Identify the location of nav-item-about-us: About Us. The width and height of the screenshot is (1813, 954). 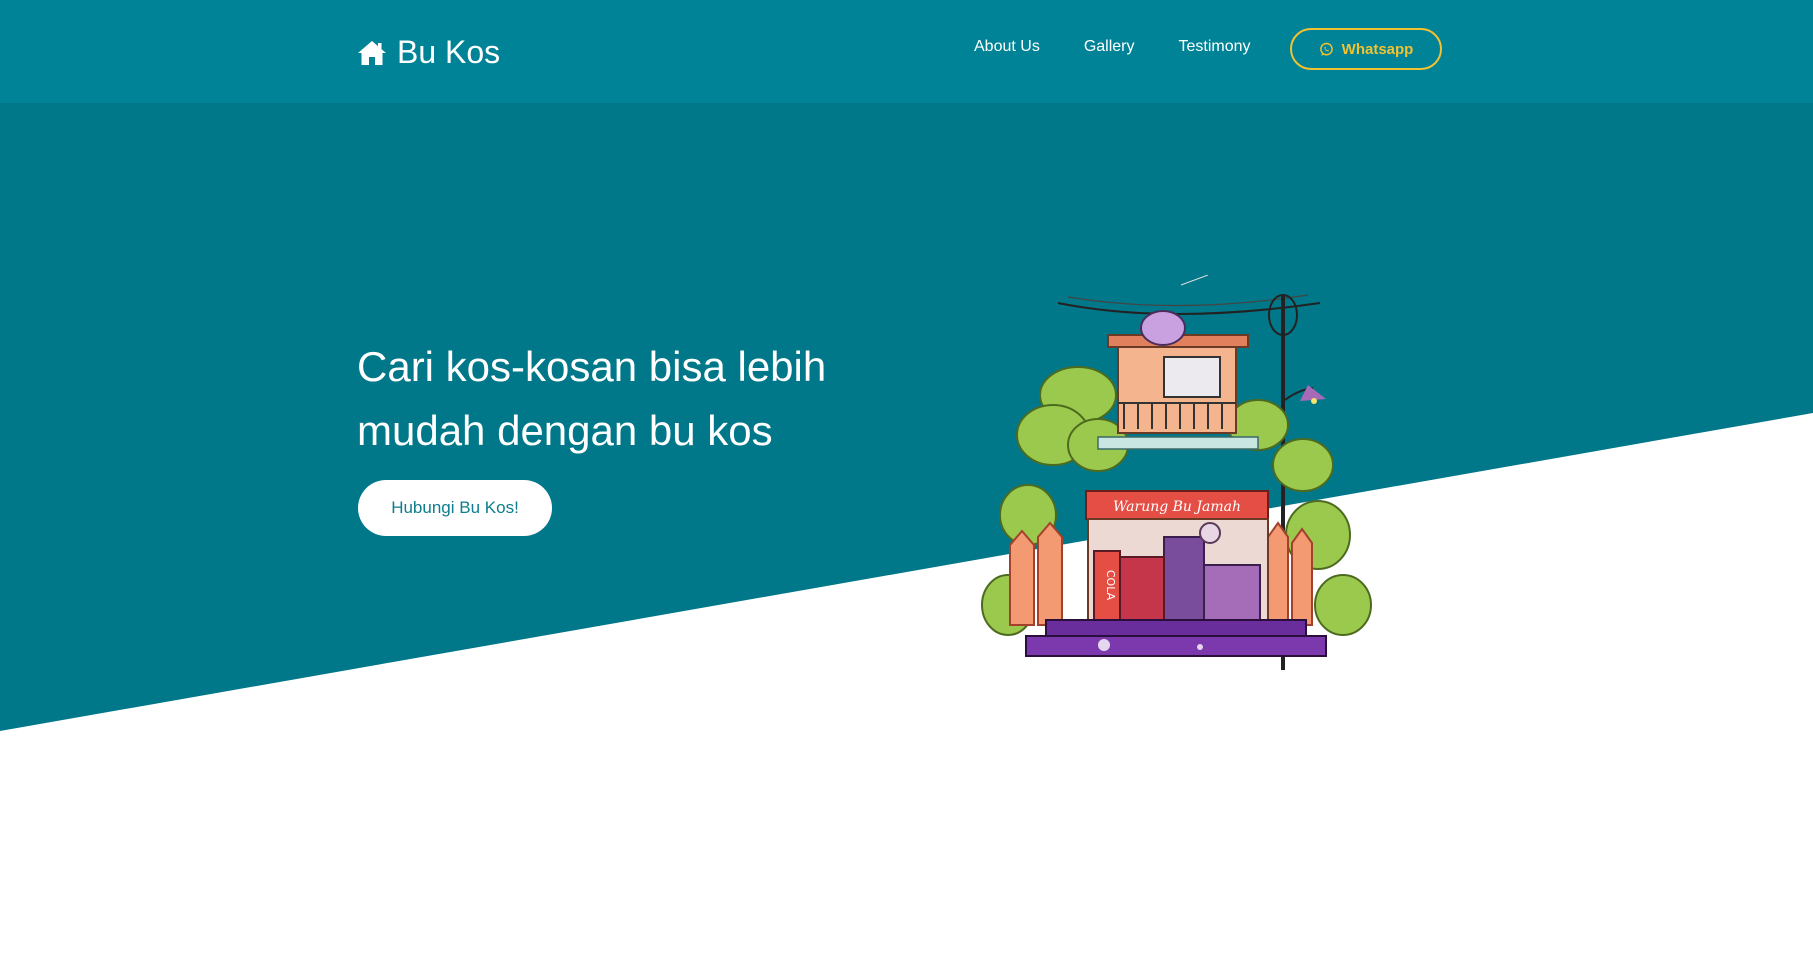
(1007, 47).